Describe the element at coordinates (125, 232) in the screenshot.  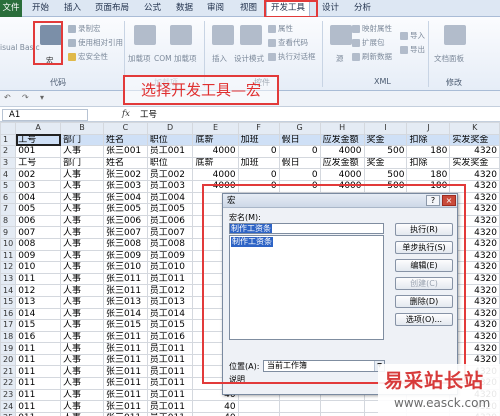
I see `table-cell: 张三007` at that location.